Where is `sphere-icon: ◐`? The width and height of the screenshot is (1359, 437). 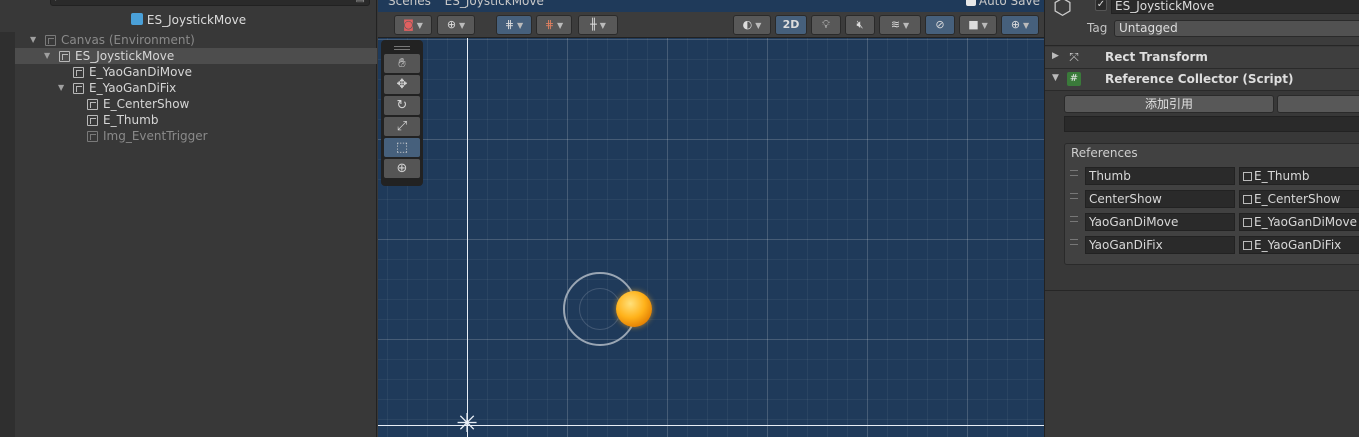
sphere-icon: ◐ is located at coordinates (747, 24).